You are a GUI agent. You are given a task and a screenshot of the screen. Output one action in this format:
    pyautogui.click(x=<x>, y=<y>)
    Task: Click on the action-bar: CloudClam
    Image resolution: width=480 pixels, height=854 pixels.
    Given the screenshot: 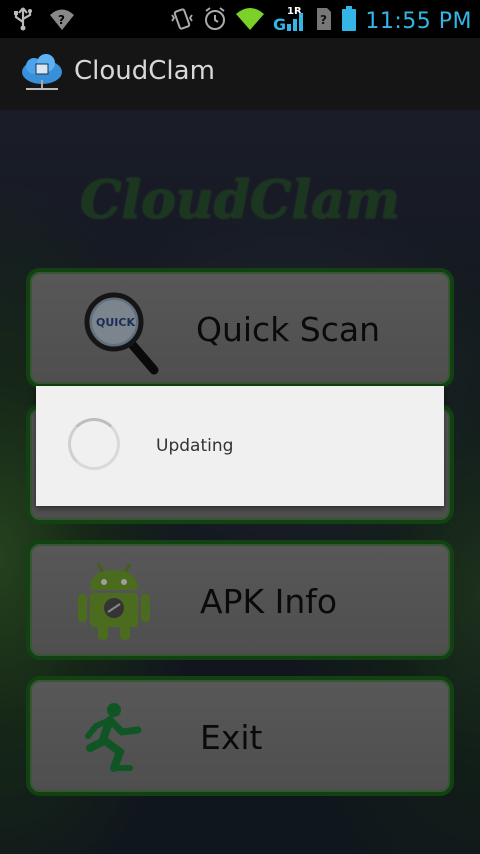 What is the action you would take?
    pyautogui.click(x=240, y=74)
    